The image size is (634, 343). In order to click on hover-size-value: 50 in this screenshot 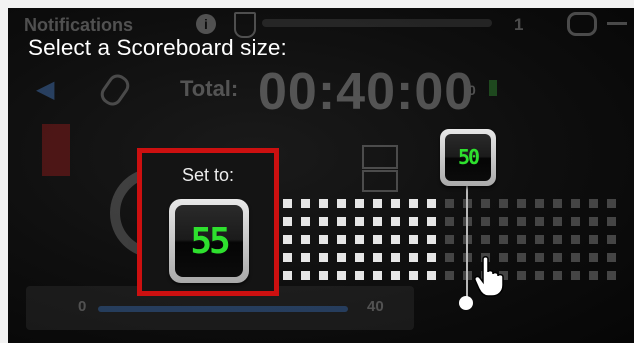, I will do `click(468, 157)`.